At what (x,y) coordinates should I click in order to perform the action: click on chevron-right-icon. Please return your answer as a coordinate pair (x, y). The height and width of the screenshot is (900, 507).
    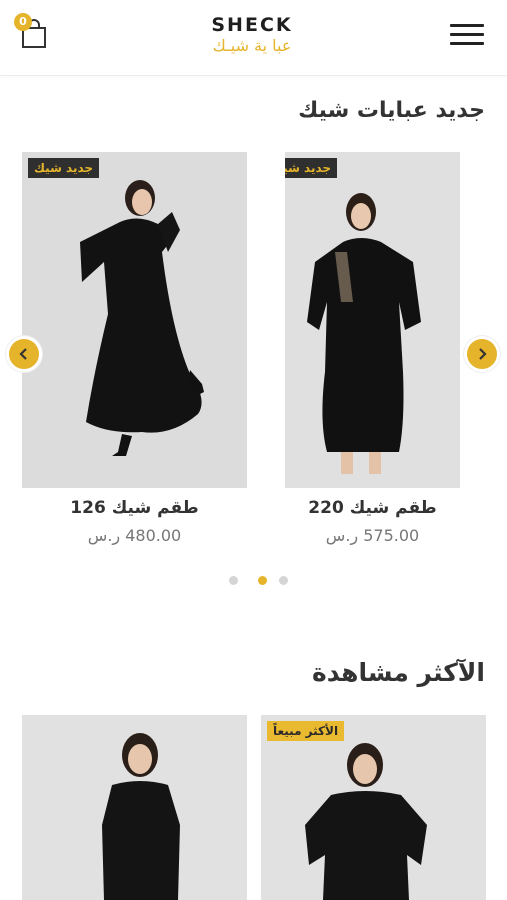
    Looking at the image, I should click on (483, 354).